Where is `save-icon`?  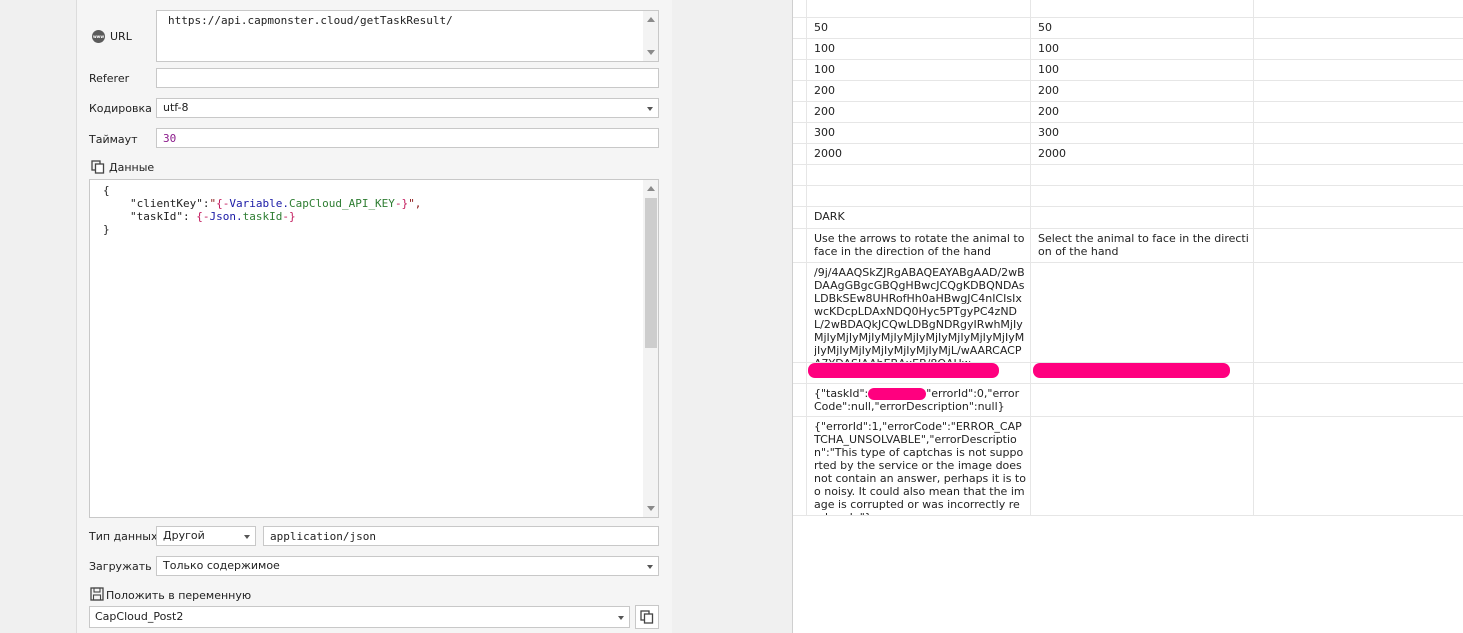 save-icon is located at coordinates (97, 594).